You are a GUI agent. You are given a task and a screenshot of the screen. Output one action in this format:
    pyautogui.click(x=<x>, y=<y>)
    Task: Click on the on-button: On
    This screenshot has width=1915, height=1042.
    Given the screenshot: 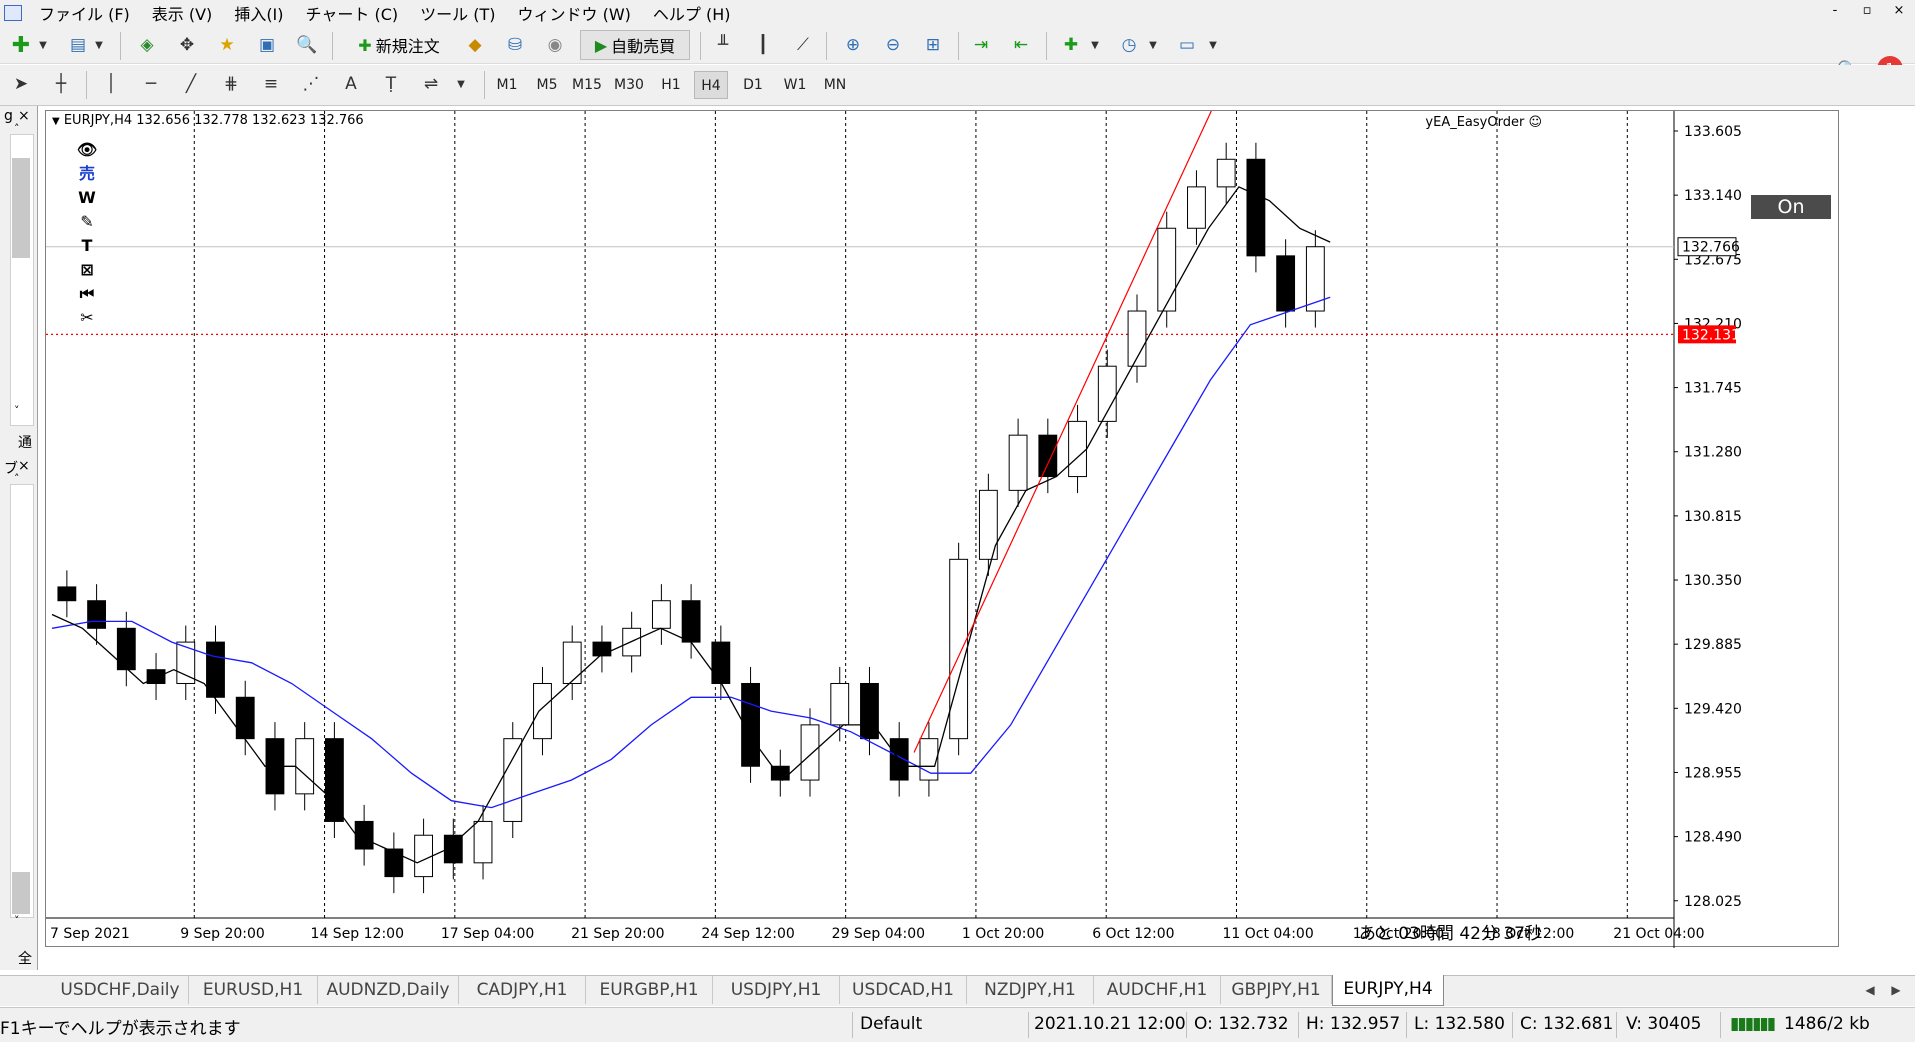 What is the action you would take?
    pyautogui.click(x=1791, y=207)
    